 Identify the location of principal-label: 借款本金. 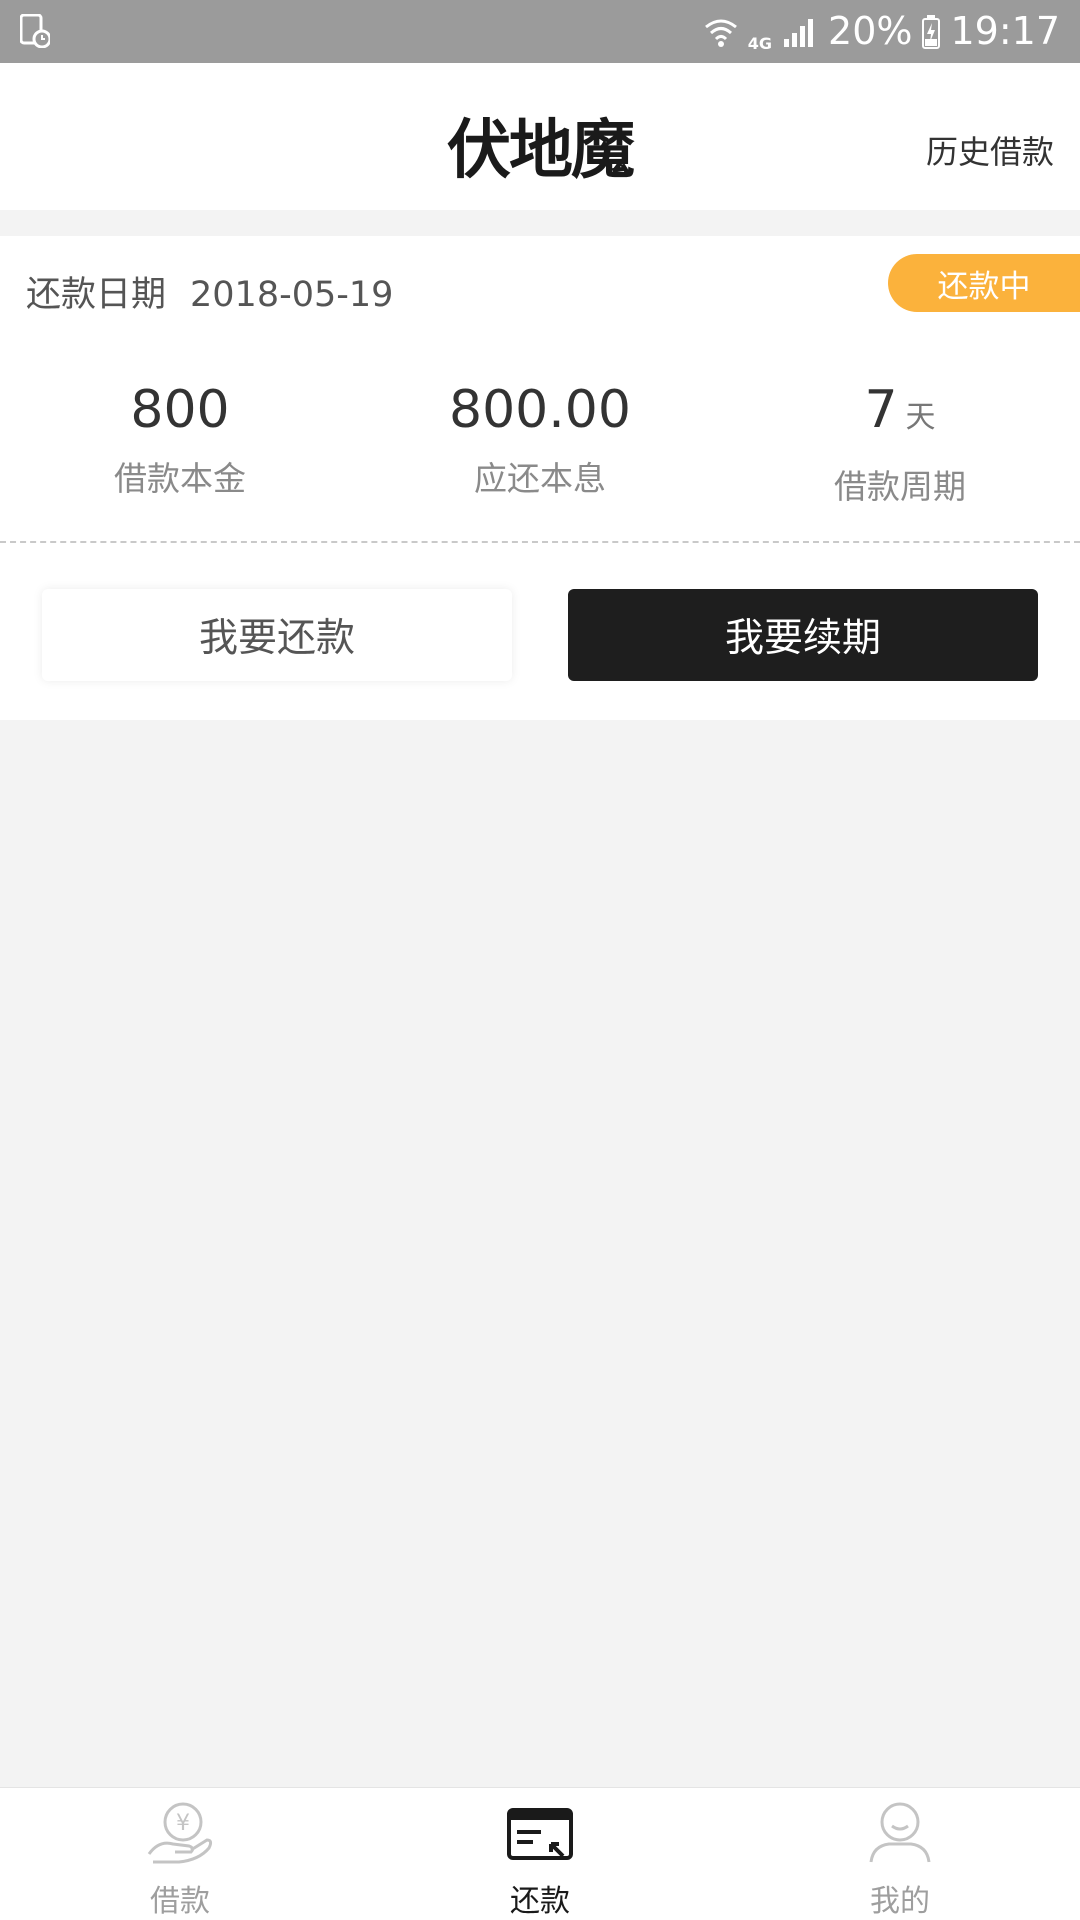
(180, 478).